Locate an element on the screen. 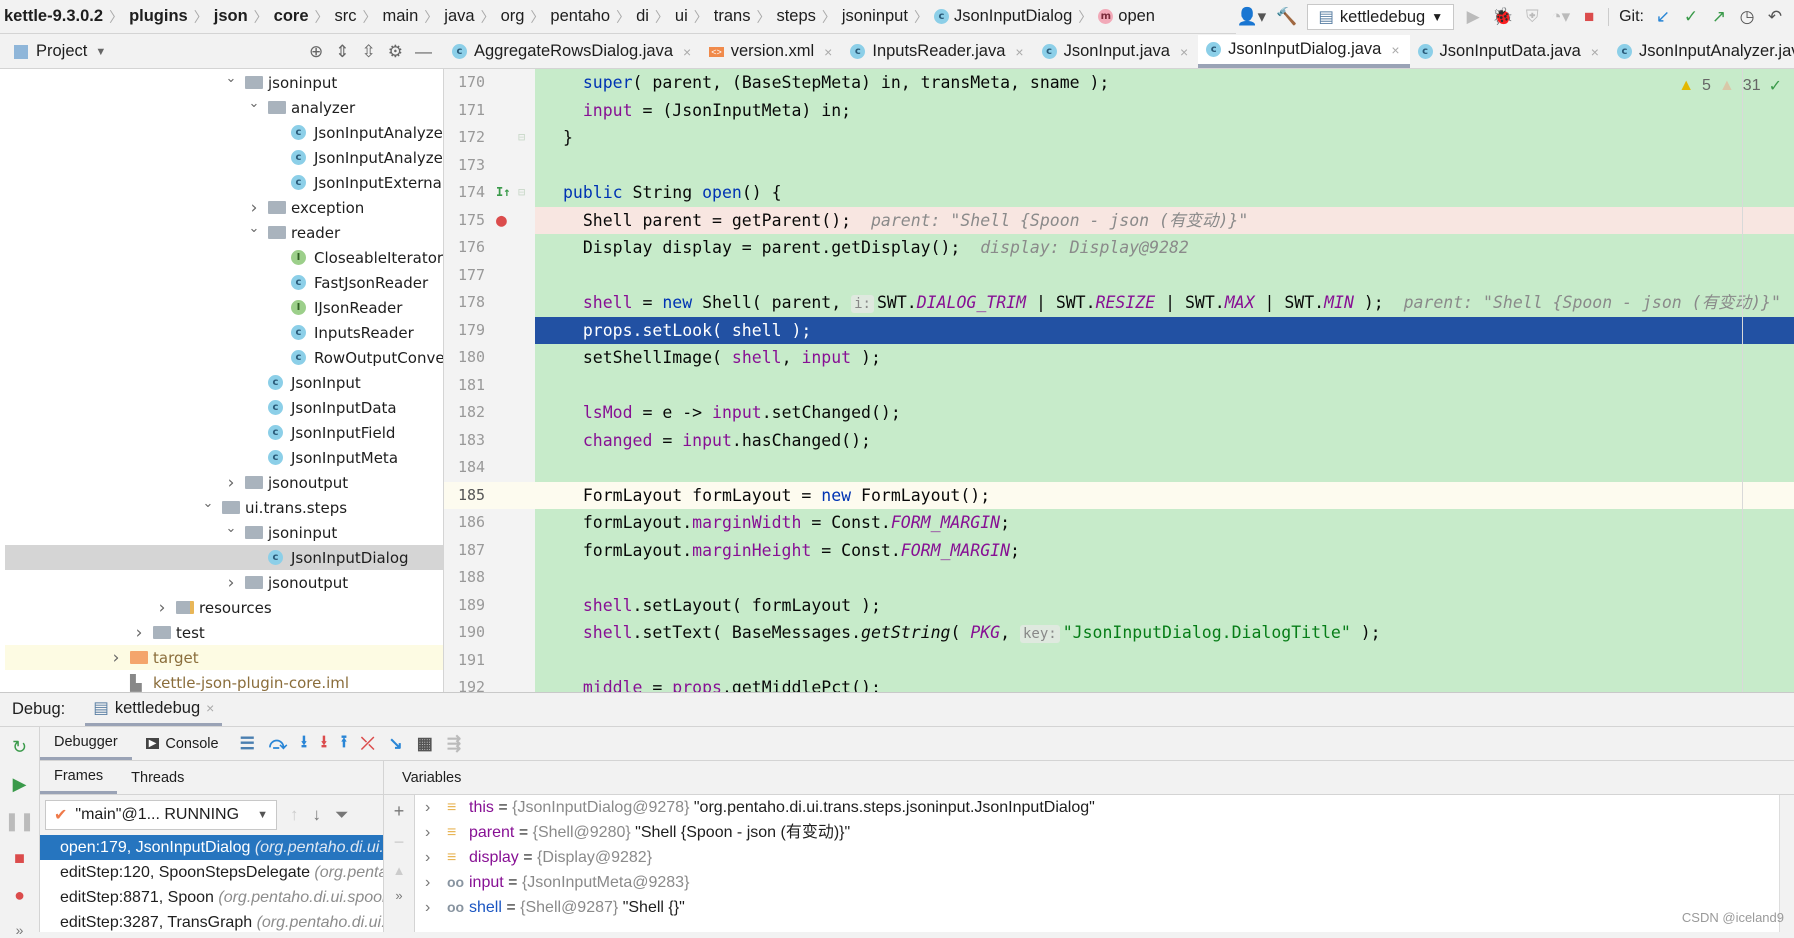 The width and height of the screenshot is (1794, 938). tree-item: ⌄ jsoninput is located at coordinates (224, 532).